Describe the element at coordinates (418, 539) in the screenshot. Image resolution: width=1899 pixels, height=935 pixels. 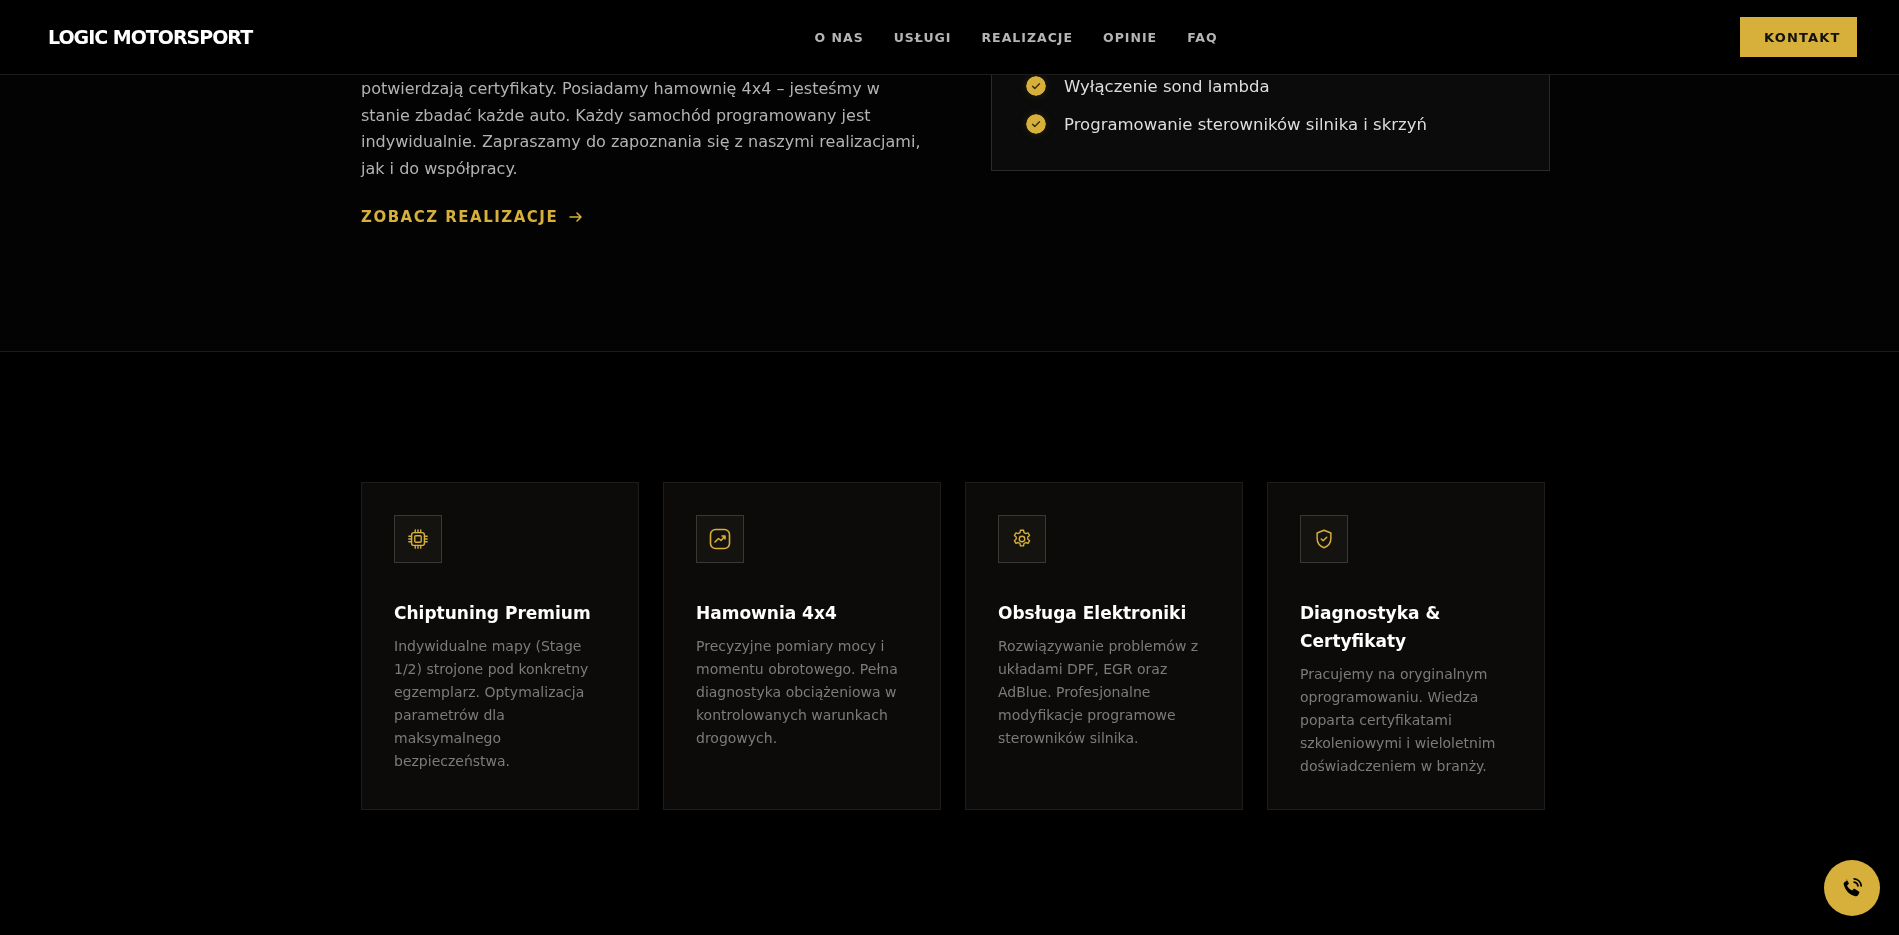
I see `chip-icon` at that location.